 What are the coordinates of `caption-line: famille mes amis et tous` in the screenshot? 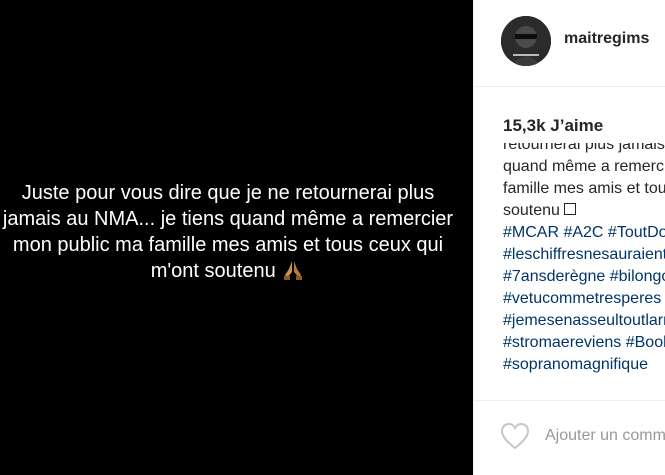 It's located at (584, 188).